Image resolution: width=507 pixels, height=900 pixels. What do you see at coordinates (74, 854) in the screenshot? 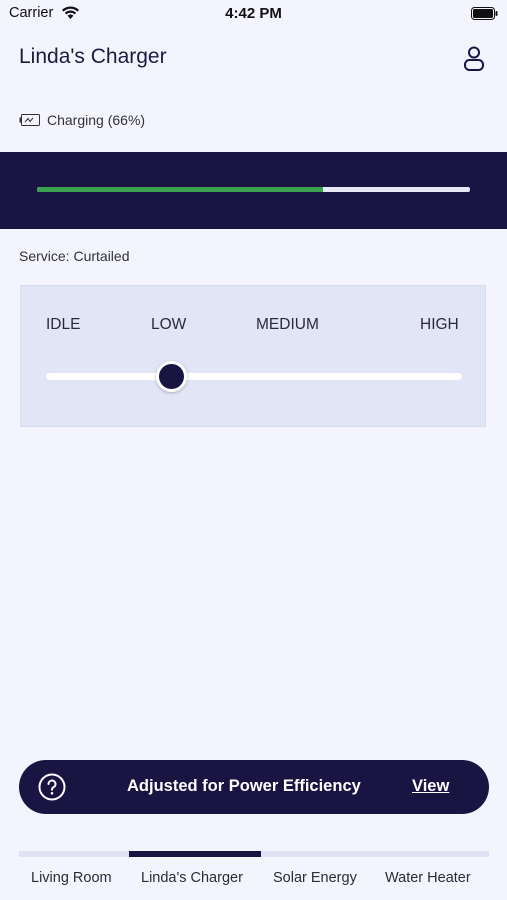
I see `tab-indicator-living-room` at bounding box center [74, 854].